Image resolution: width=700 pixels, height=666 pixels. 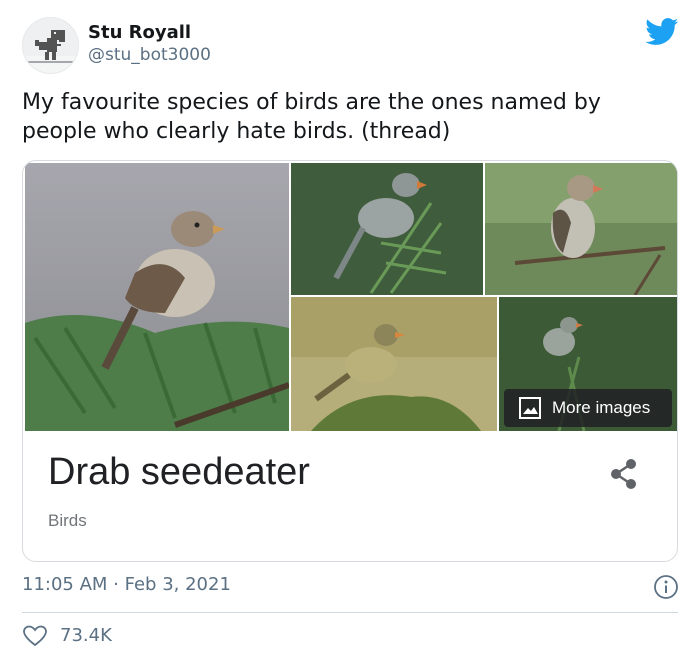 I want to click on image-icon, so click(x=530, y=408).